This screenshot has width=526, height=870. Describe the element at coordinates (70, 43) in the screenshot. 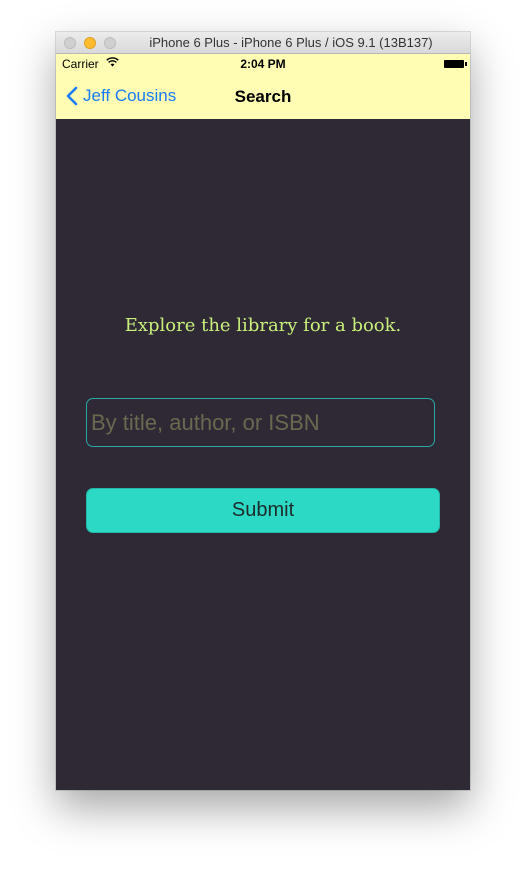

I see `close-window-button` at that location.